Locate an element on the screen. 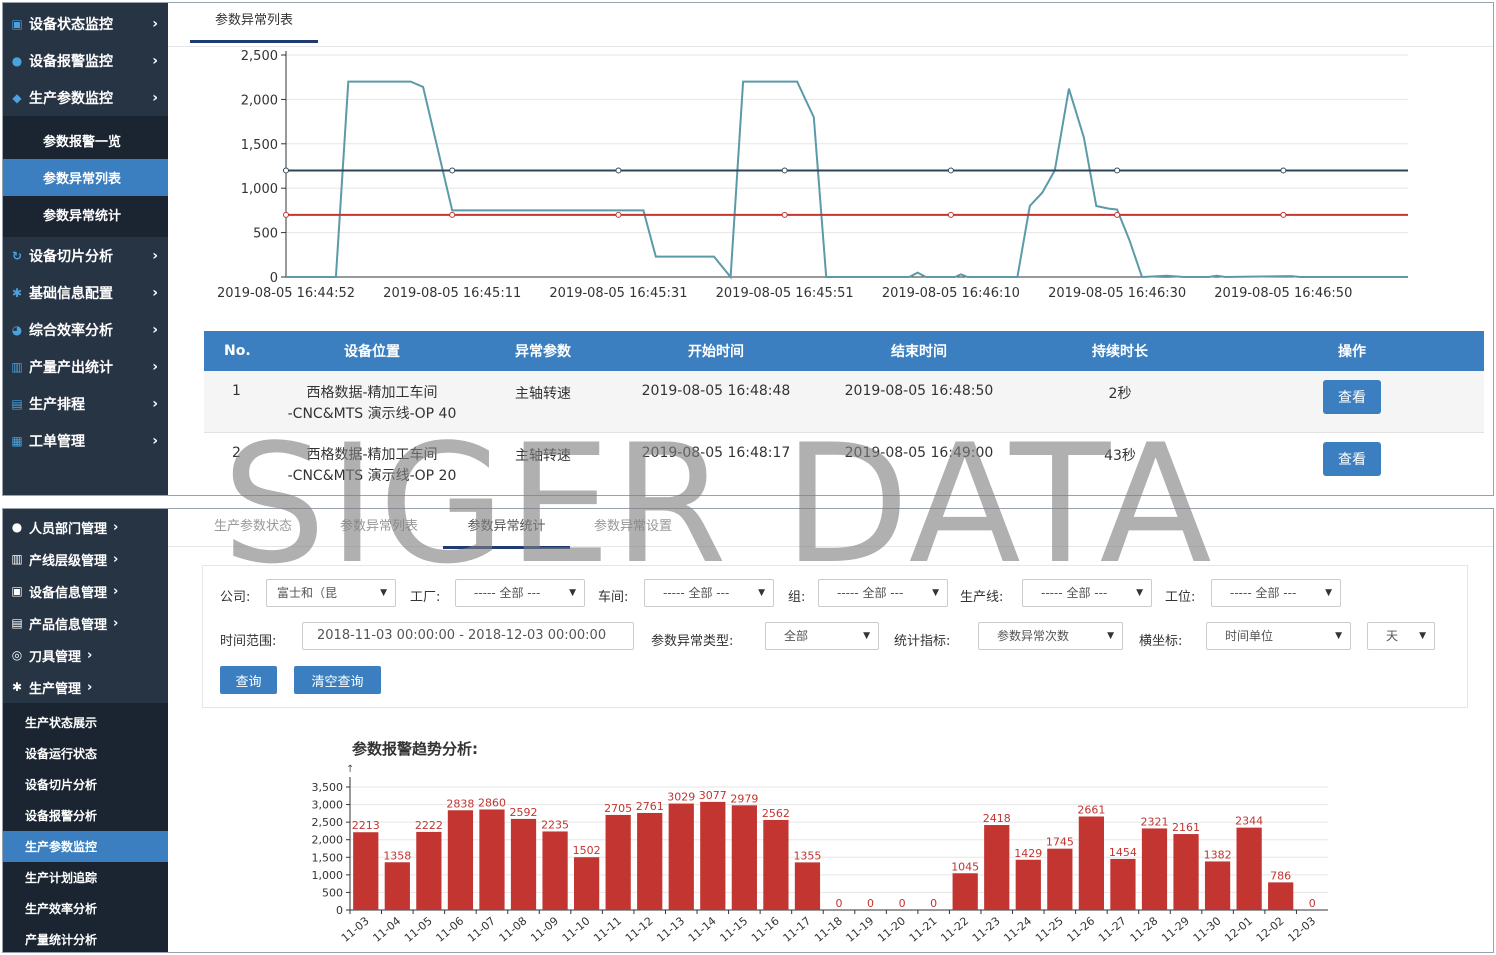 The image size is (1496, 955). sidebar-subitem-output-analysis: 产量统计分析 is located at coordinates (85, 938).